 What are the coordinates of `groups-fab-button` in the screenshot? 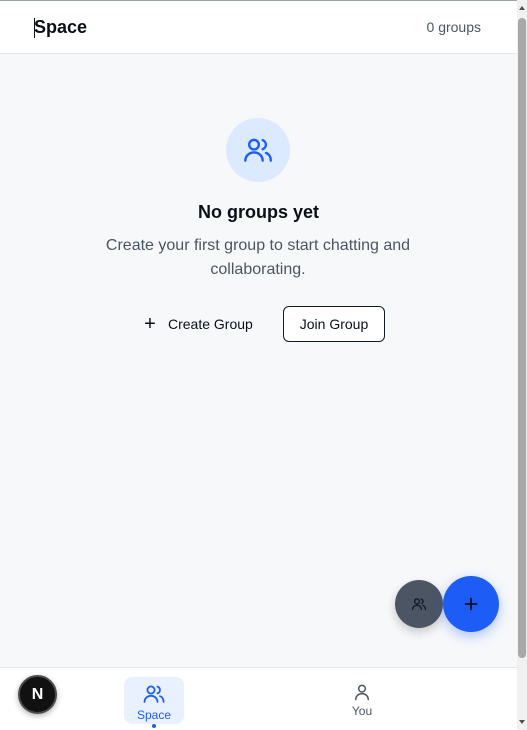 It's located at (419, 604).